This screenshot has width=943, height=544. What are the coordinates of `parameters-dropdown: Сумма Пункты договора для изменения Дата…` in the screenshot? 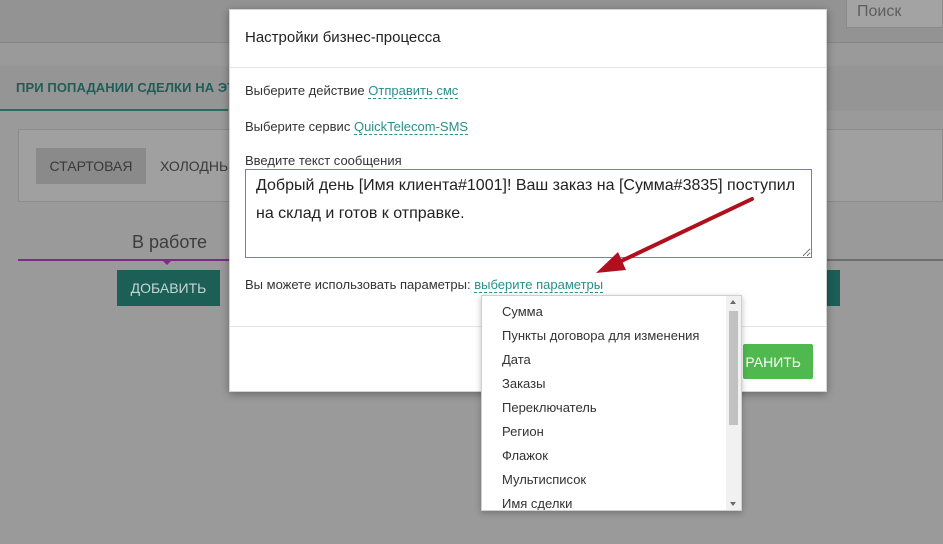 It's located at (611, 403).